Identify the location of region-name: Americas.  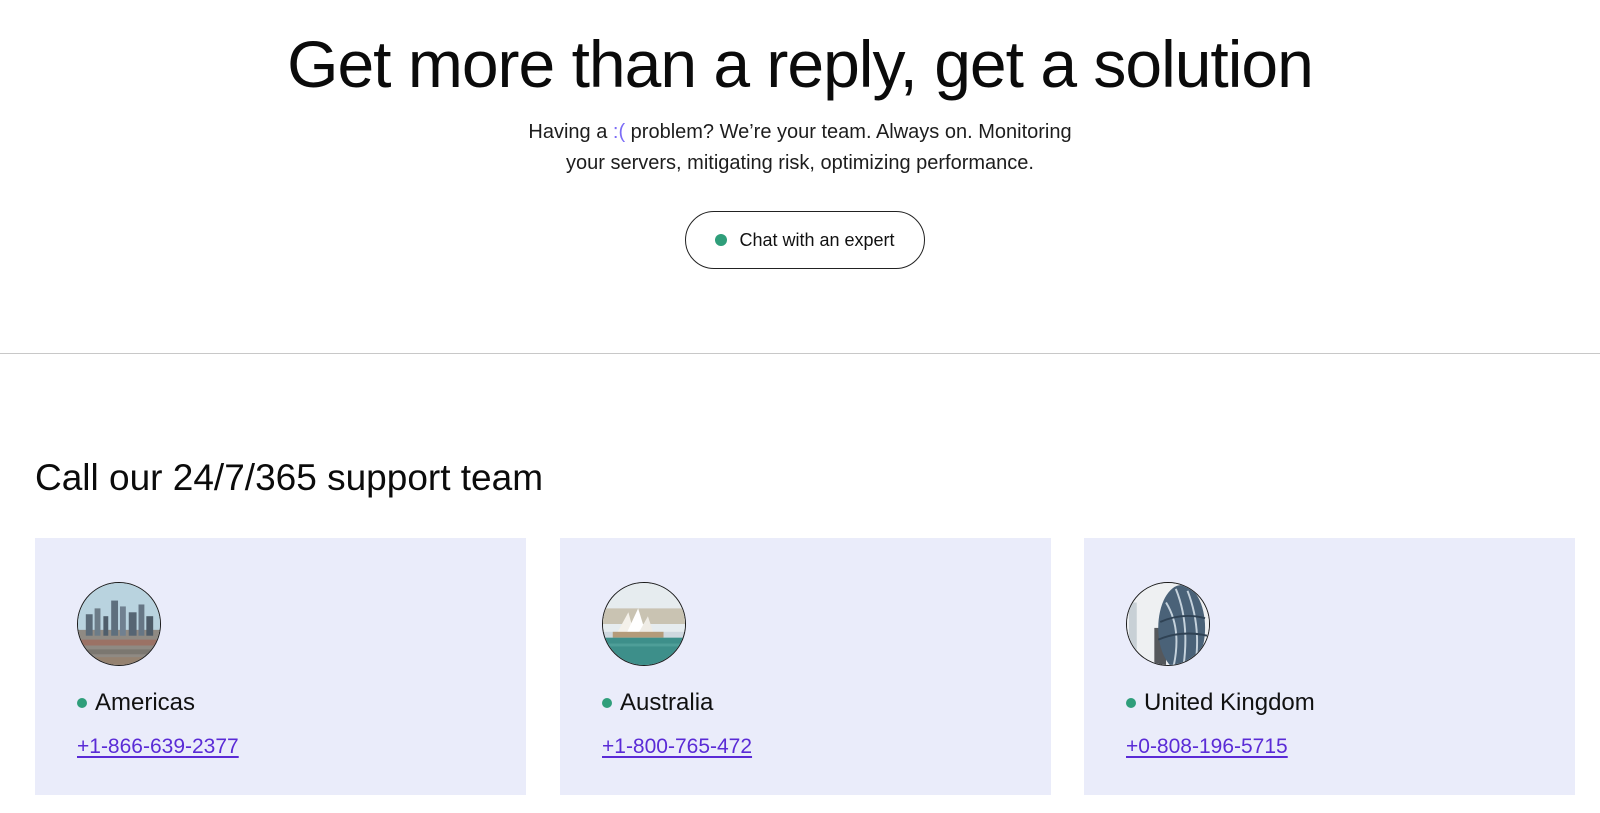
(145, 702).